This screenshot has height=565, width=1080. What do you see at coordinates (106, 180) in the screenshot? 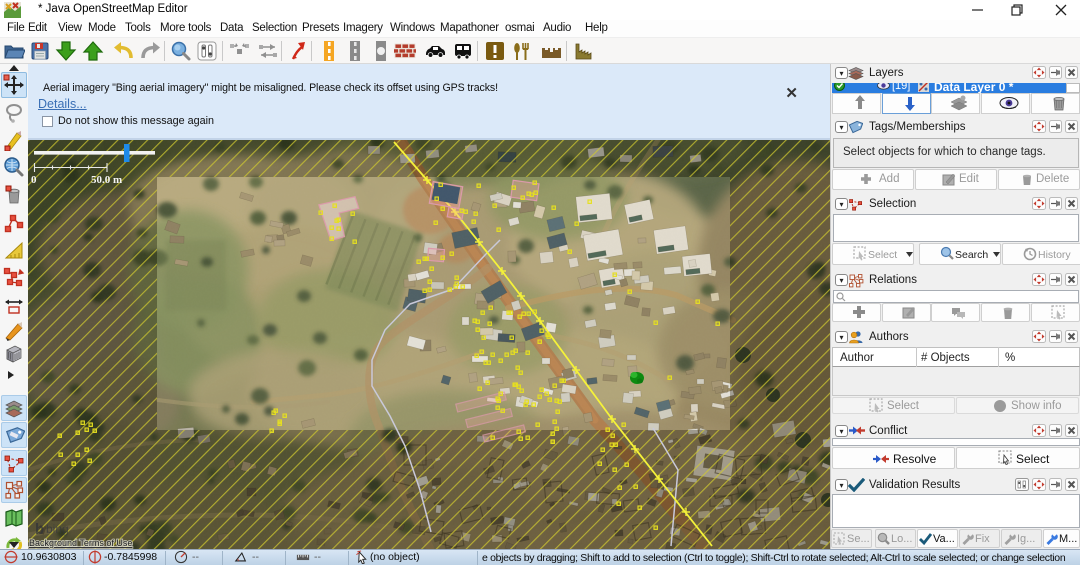
I see `svg-text: 50.0 m` at bounding box center [106, 180].